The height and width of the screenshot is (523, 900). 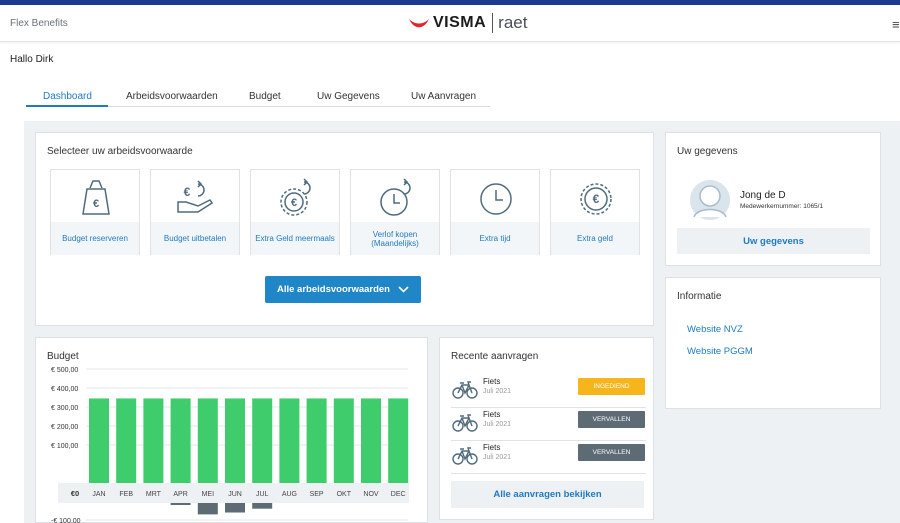 I want to click on clock-icon, so click(x=496, y=199).